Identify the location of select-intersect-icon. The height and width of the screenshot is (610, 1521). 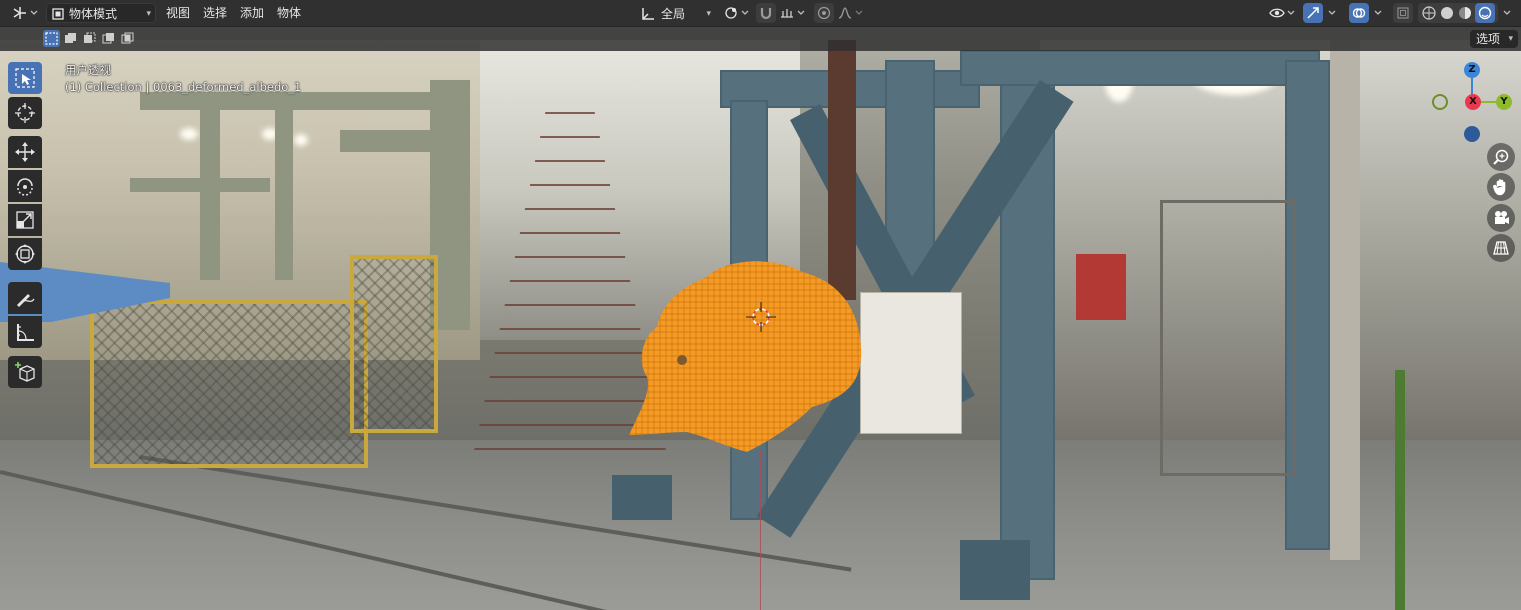
(127, 38).